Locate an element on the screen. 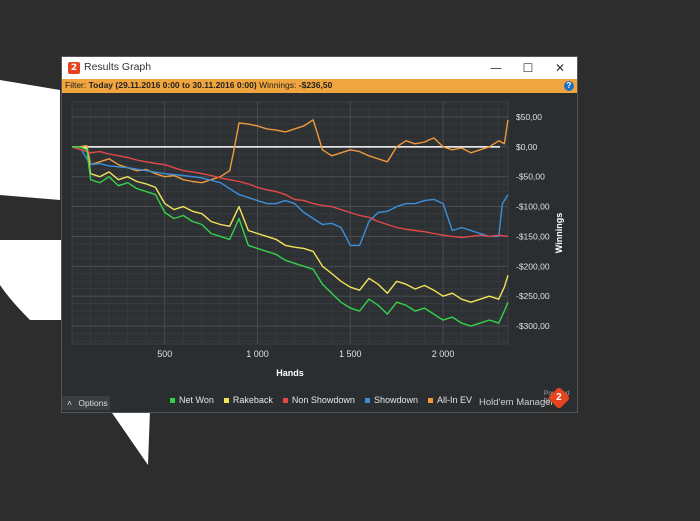 The height and width of the screenshot is (521, 700). legend-item-rakeback: Rakeback is located at coordinates (248, 400).